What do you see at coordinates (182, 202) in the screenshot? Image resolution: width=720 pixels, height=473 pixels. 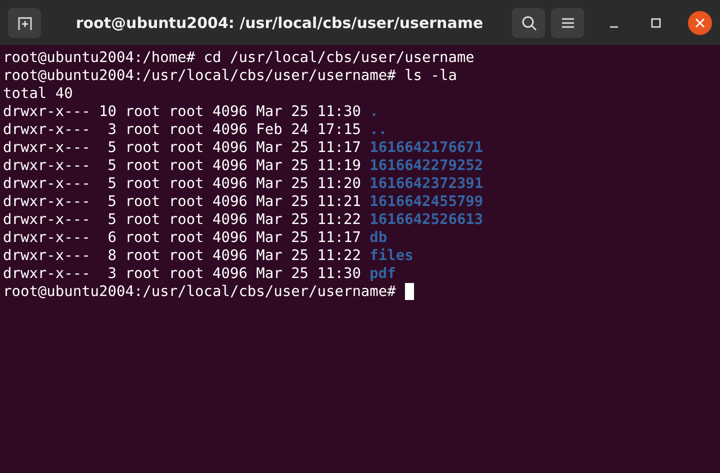 I see `listing-attributes: drwxr-x--- 5 root root 4096 Mar 25 11:21` at bounding box center [182, 202].